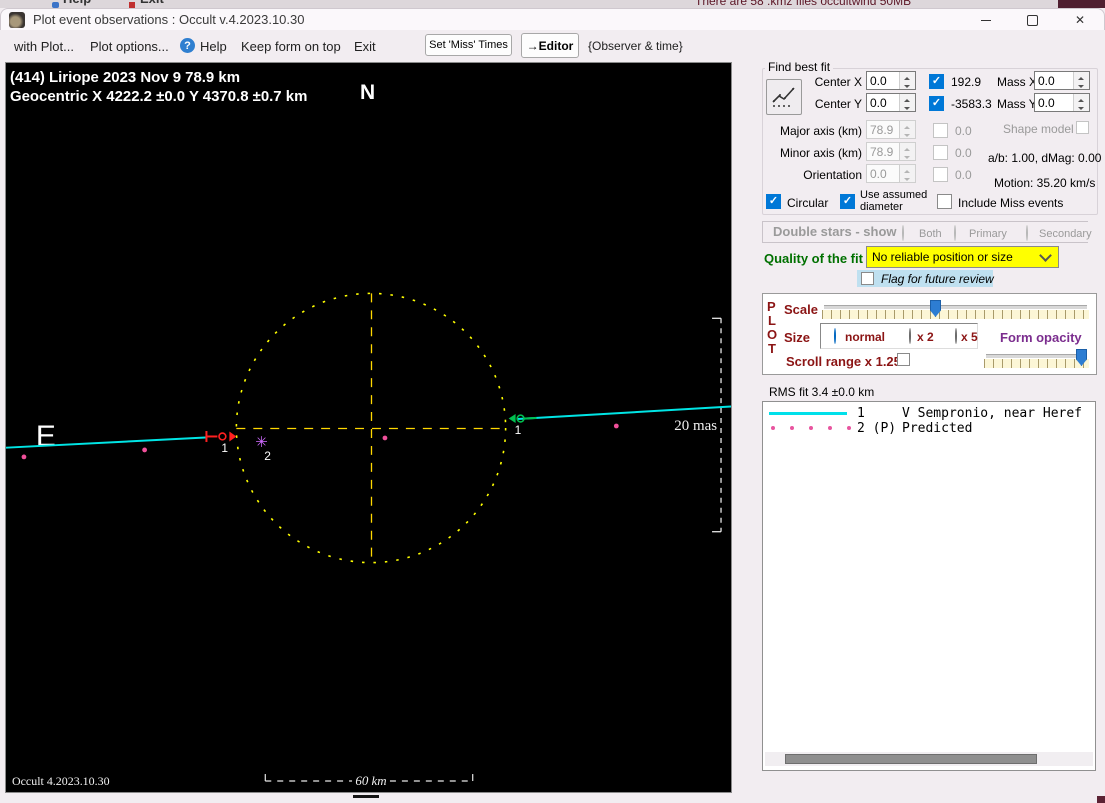  I want to click on include-miss-events-label: Include Miss events, so click(1011, 203).